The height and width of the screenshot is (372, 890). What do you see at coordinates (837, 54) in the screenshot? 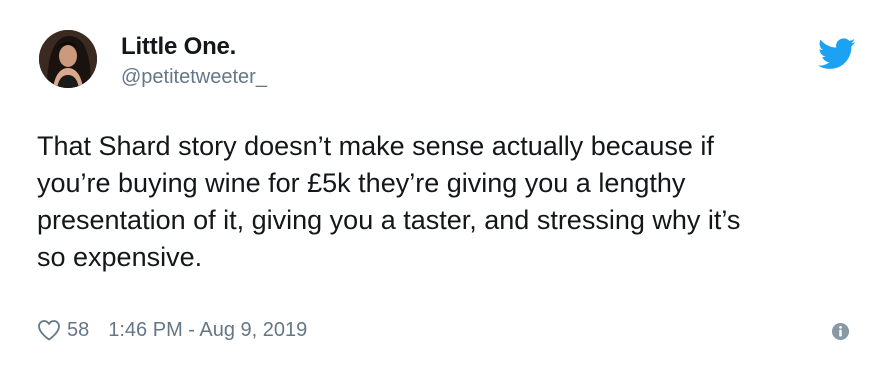
I see `twitter-bird-icon` at bounding box center [837, 54].